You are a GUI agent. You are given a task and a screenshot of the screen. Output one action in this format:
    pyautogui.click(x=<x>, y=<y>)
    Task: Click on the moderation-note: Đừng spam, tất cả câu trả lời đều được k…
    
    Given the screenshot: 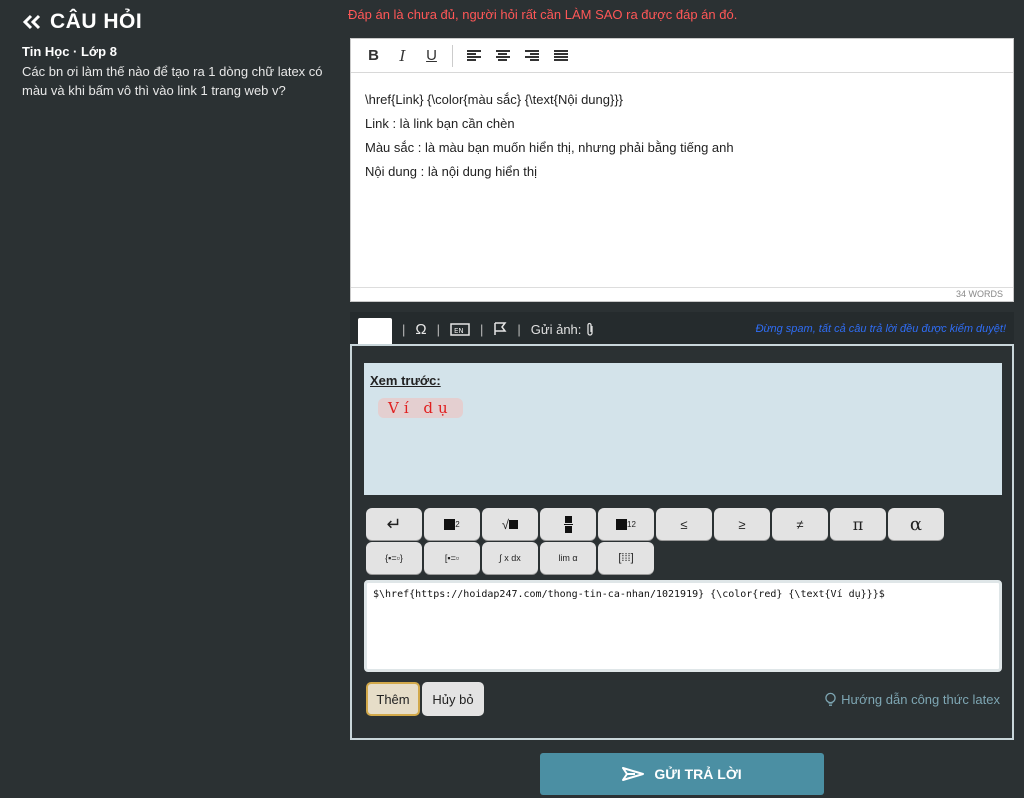 What is the action you would take?
    pyautogui.click(x=880, y=329)
    